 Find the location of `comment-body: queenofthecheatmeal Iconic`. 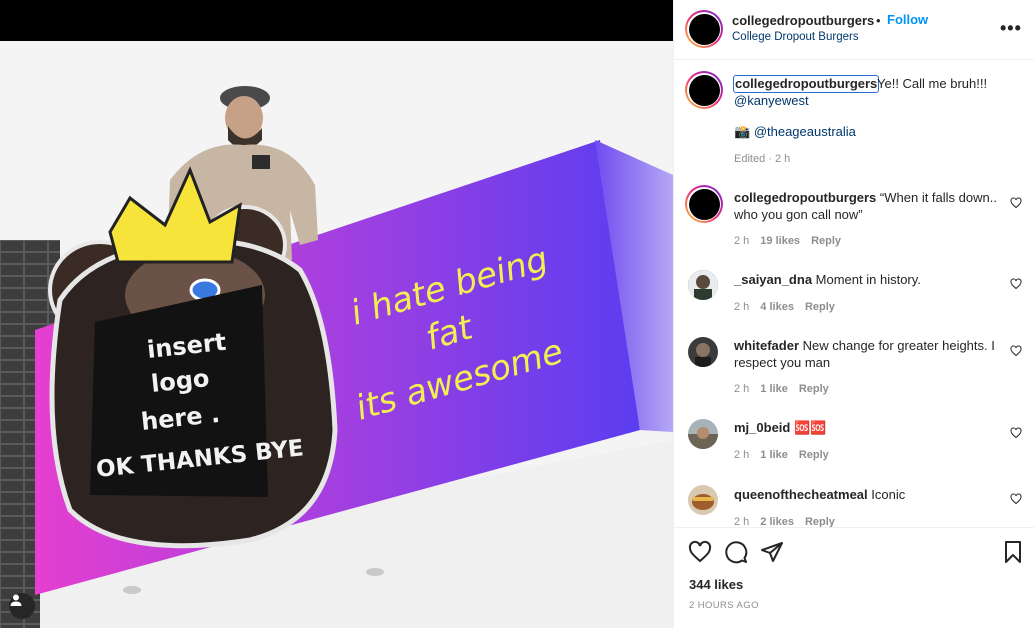

comment-body: queenofthecheatmeal Iconic is located at coordinates (866, 494).